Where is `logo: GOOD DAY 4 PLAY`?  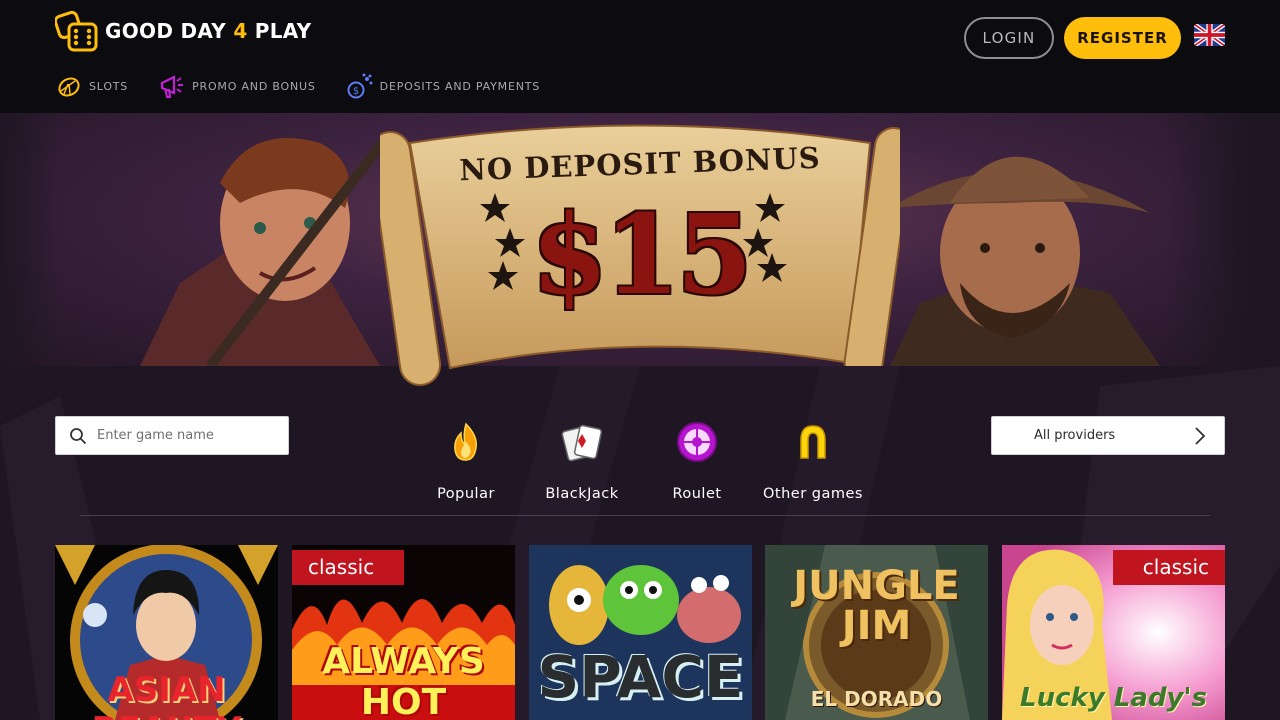
logo: GOOD DAY 4 PLAY is located at coordinates (183, 31).